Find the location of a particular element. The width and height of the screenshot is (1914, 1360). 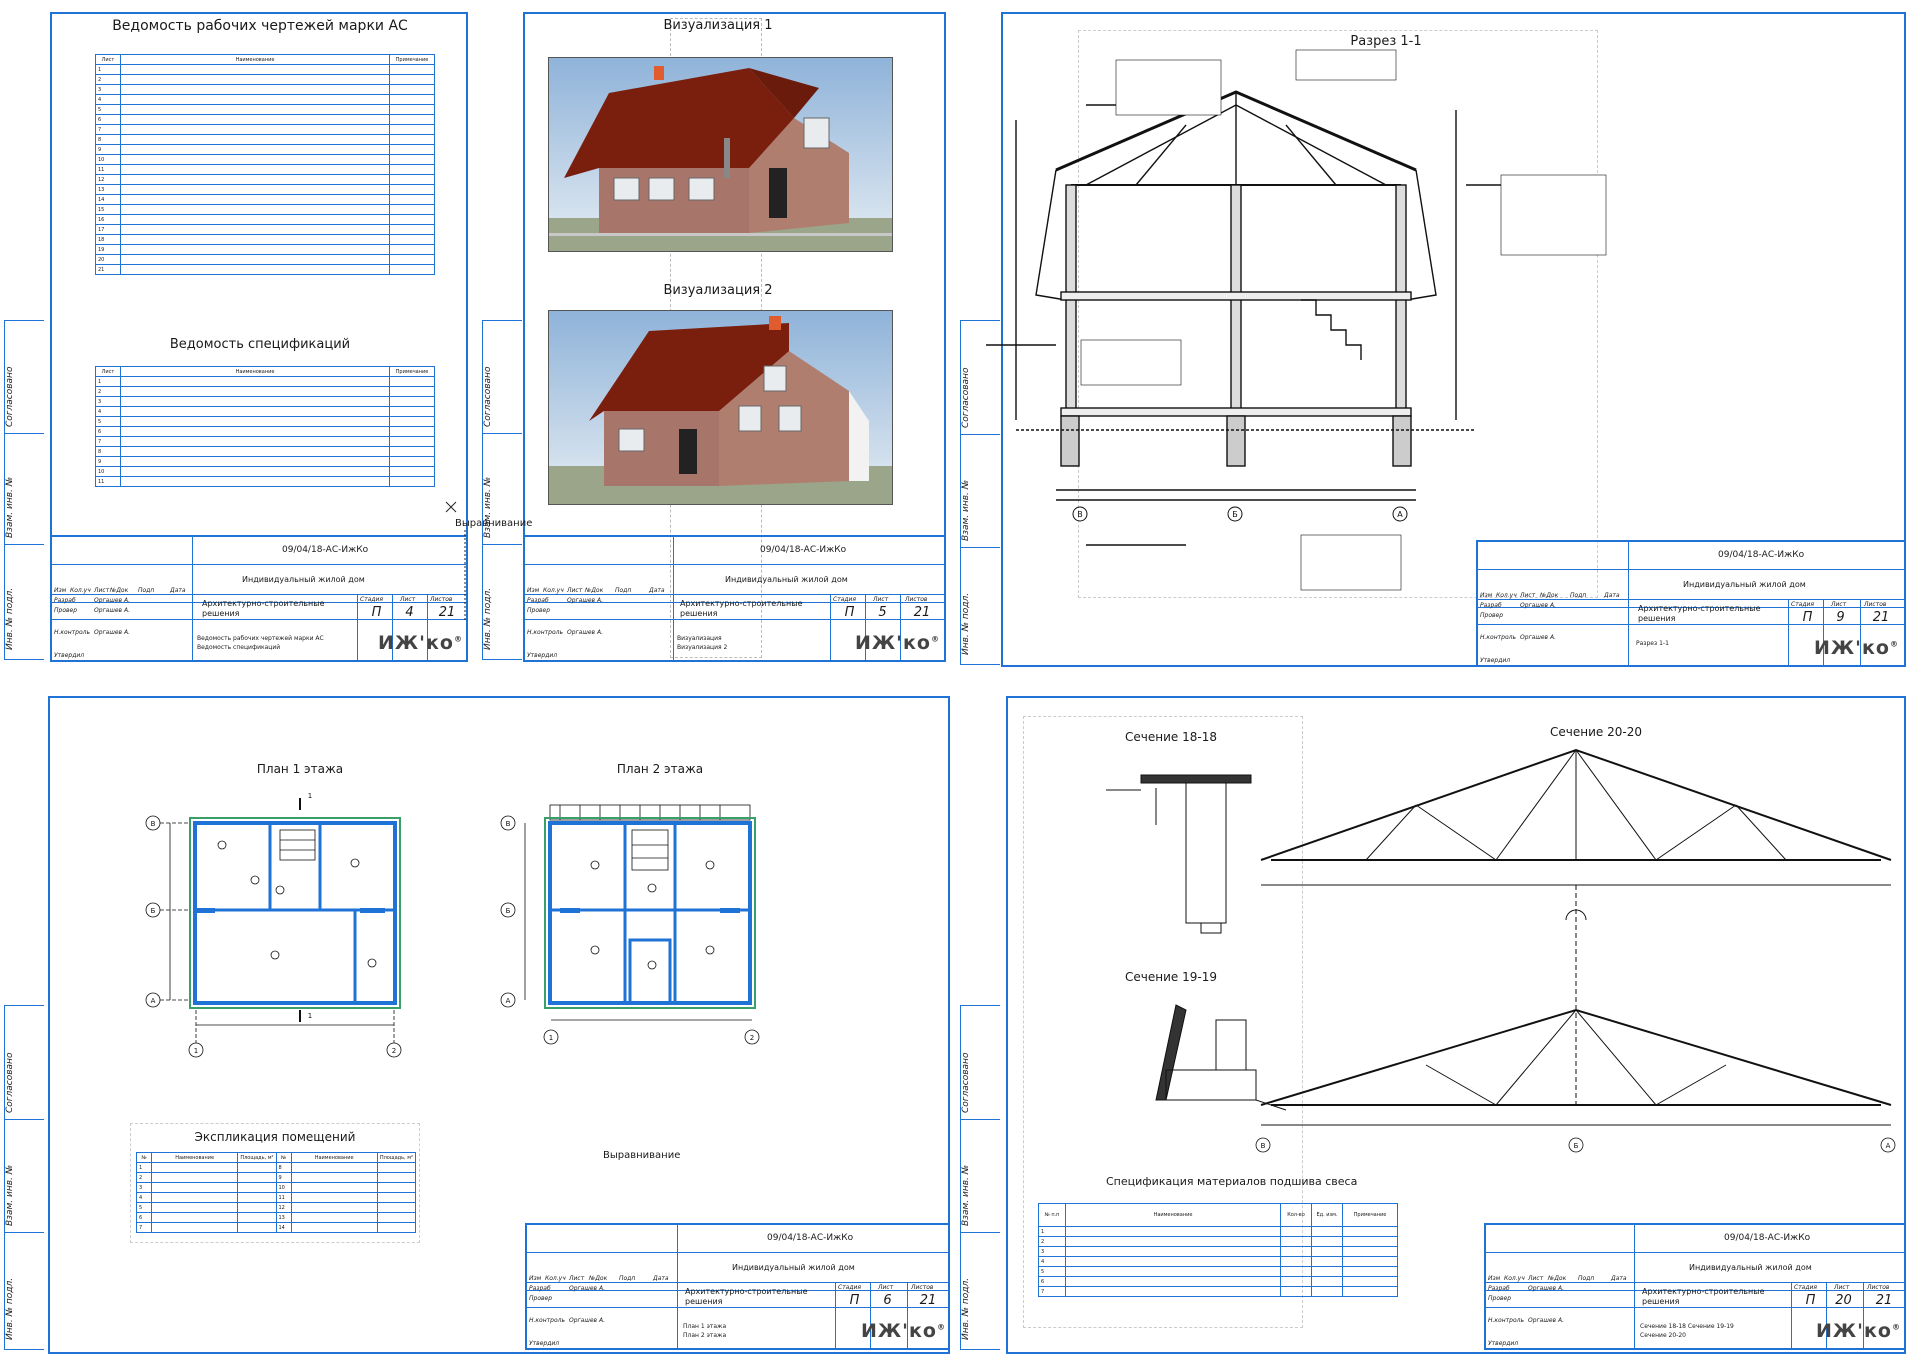

axis-label: А is located at coordinates (1400, 514).